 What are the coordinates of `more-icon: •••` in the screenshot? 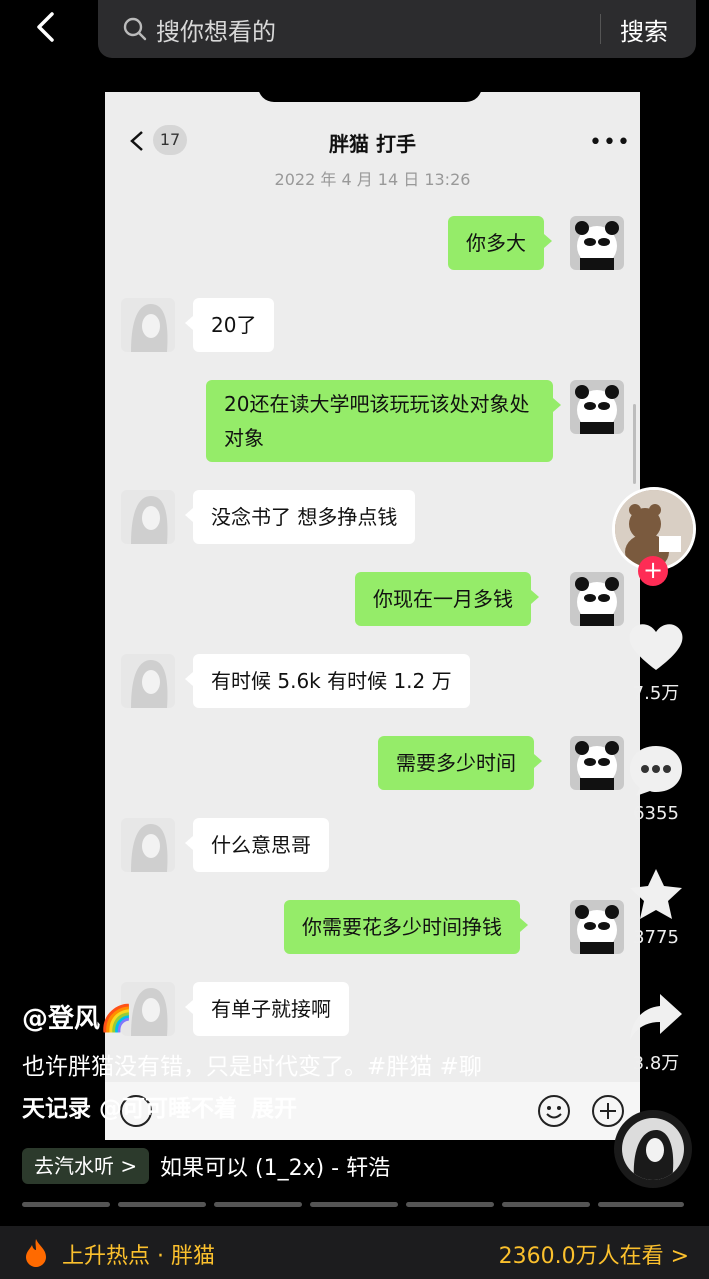 It's located at (610, 142).